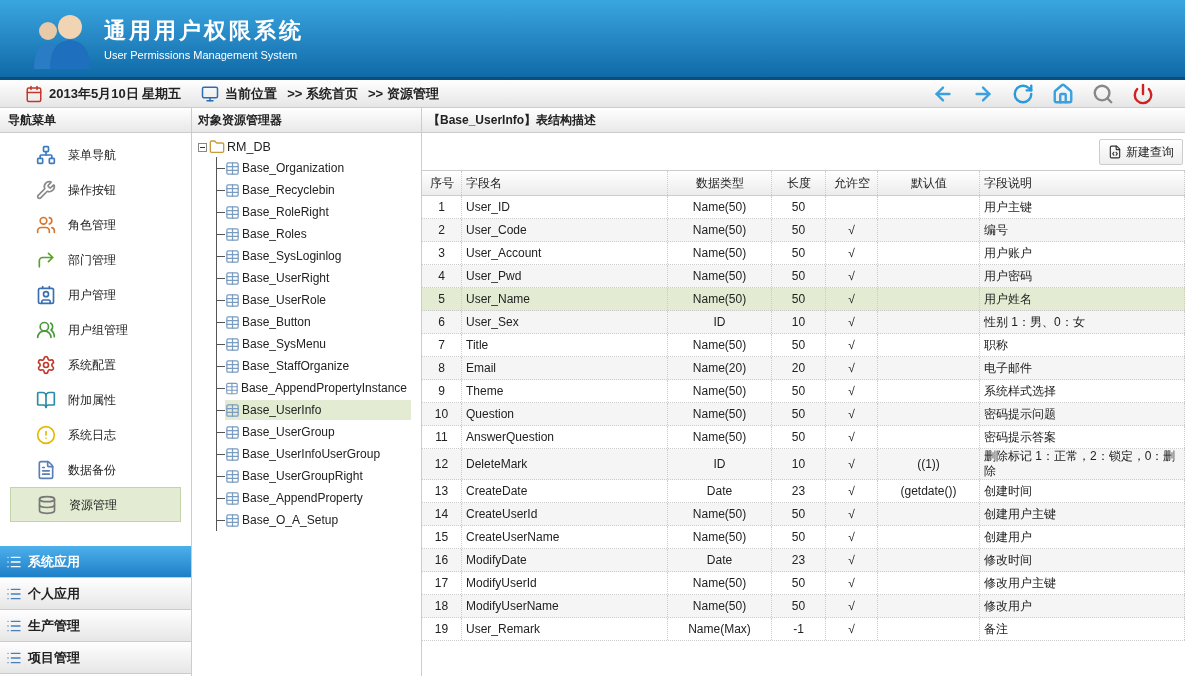 The height and width of the screenshot is (676, 1185). Describe the element at coordinates (318, 410) in the screenshot. I see `tree-node: Base_UserInfo` at that location.